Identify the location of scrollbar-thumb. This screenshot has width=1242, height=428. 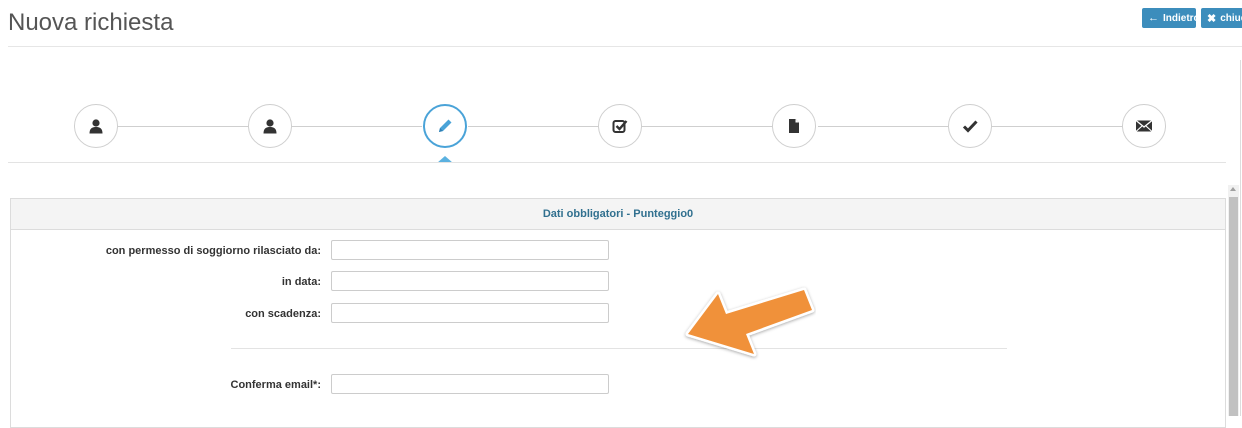
(1233, 306).